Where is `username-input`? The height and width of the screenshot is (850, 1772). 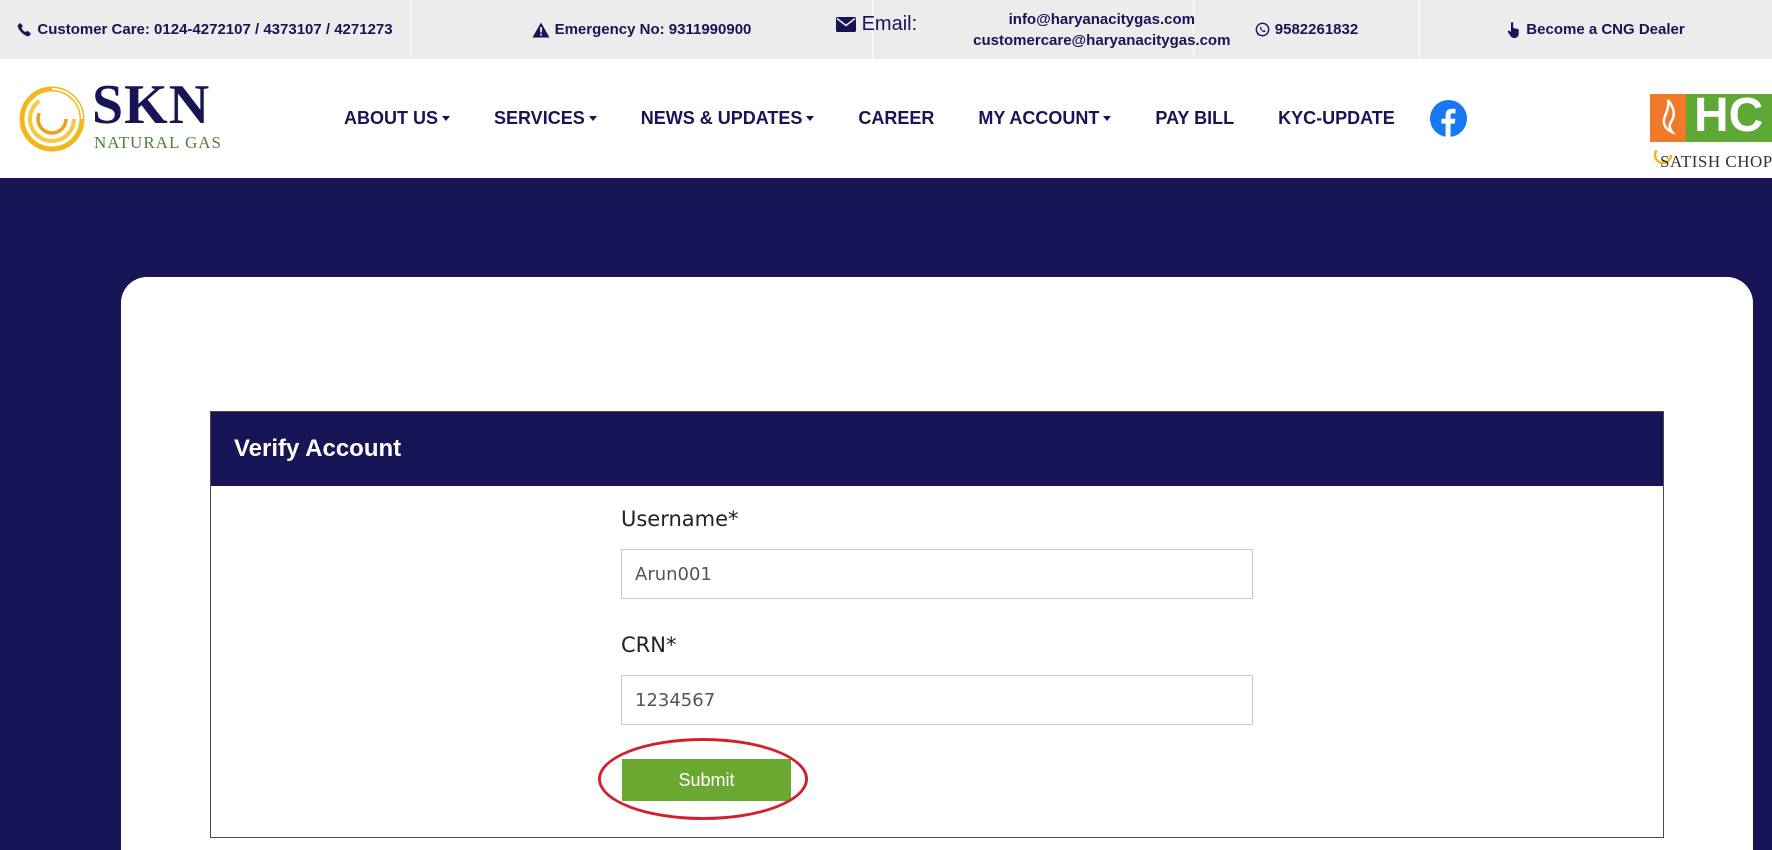
username-input is located at coordinates (937, 574).